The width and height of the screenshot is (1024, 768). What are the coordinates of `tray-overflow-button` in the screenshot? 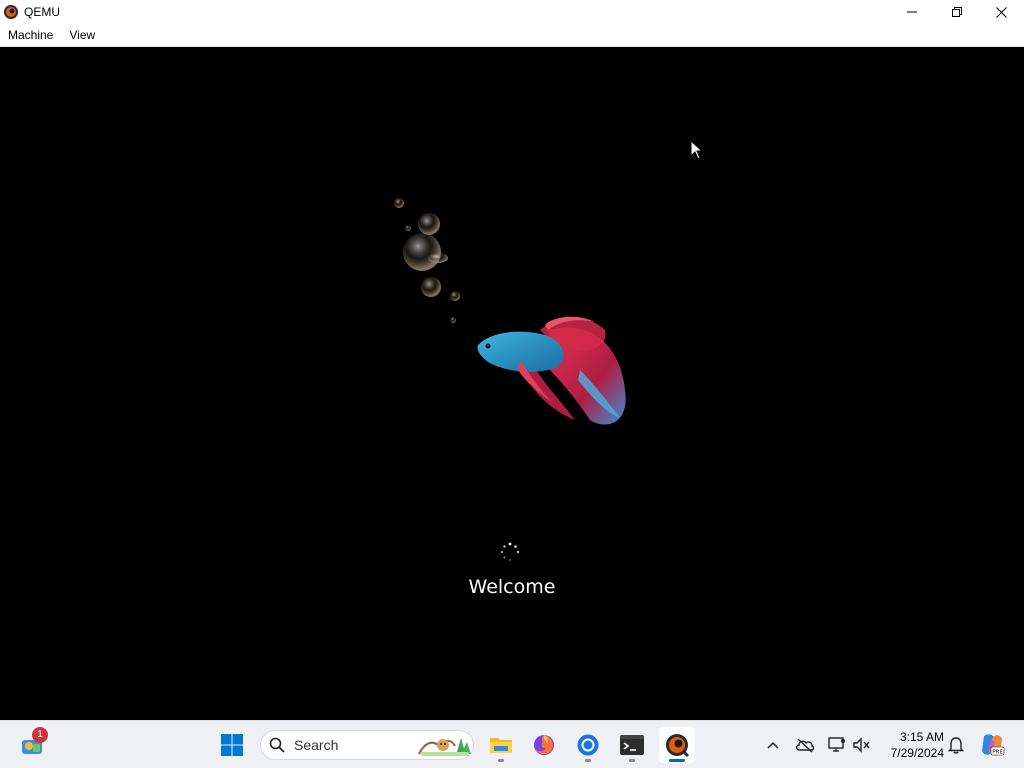 It's located at (773, 745).